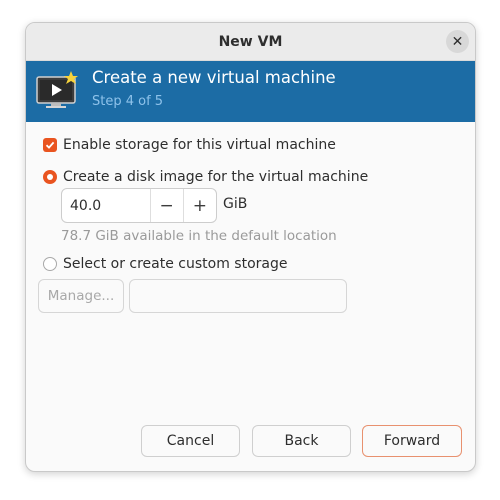 This screenshot has height=500, width=500. Describe the element at coordinates (50, 177) in the screenshot. I see `create-disk-radio` at that location.